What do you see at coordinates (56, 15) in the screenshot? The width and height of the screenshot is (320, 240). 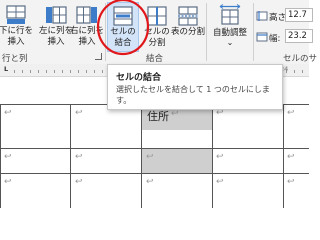 I see `insert-column-left-icon` at bounding box center [56, 15].